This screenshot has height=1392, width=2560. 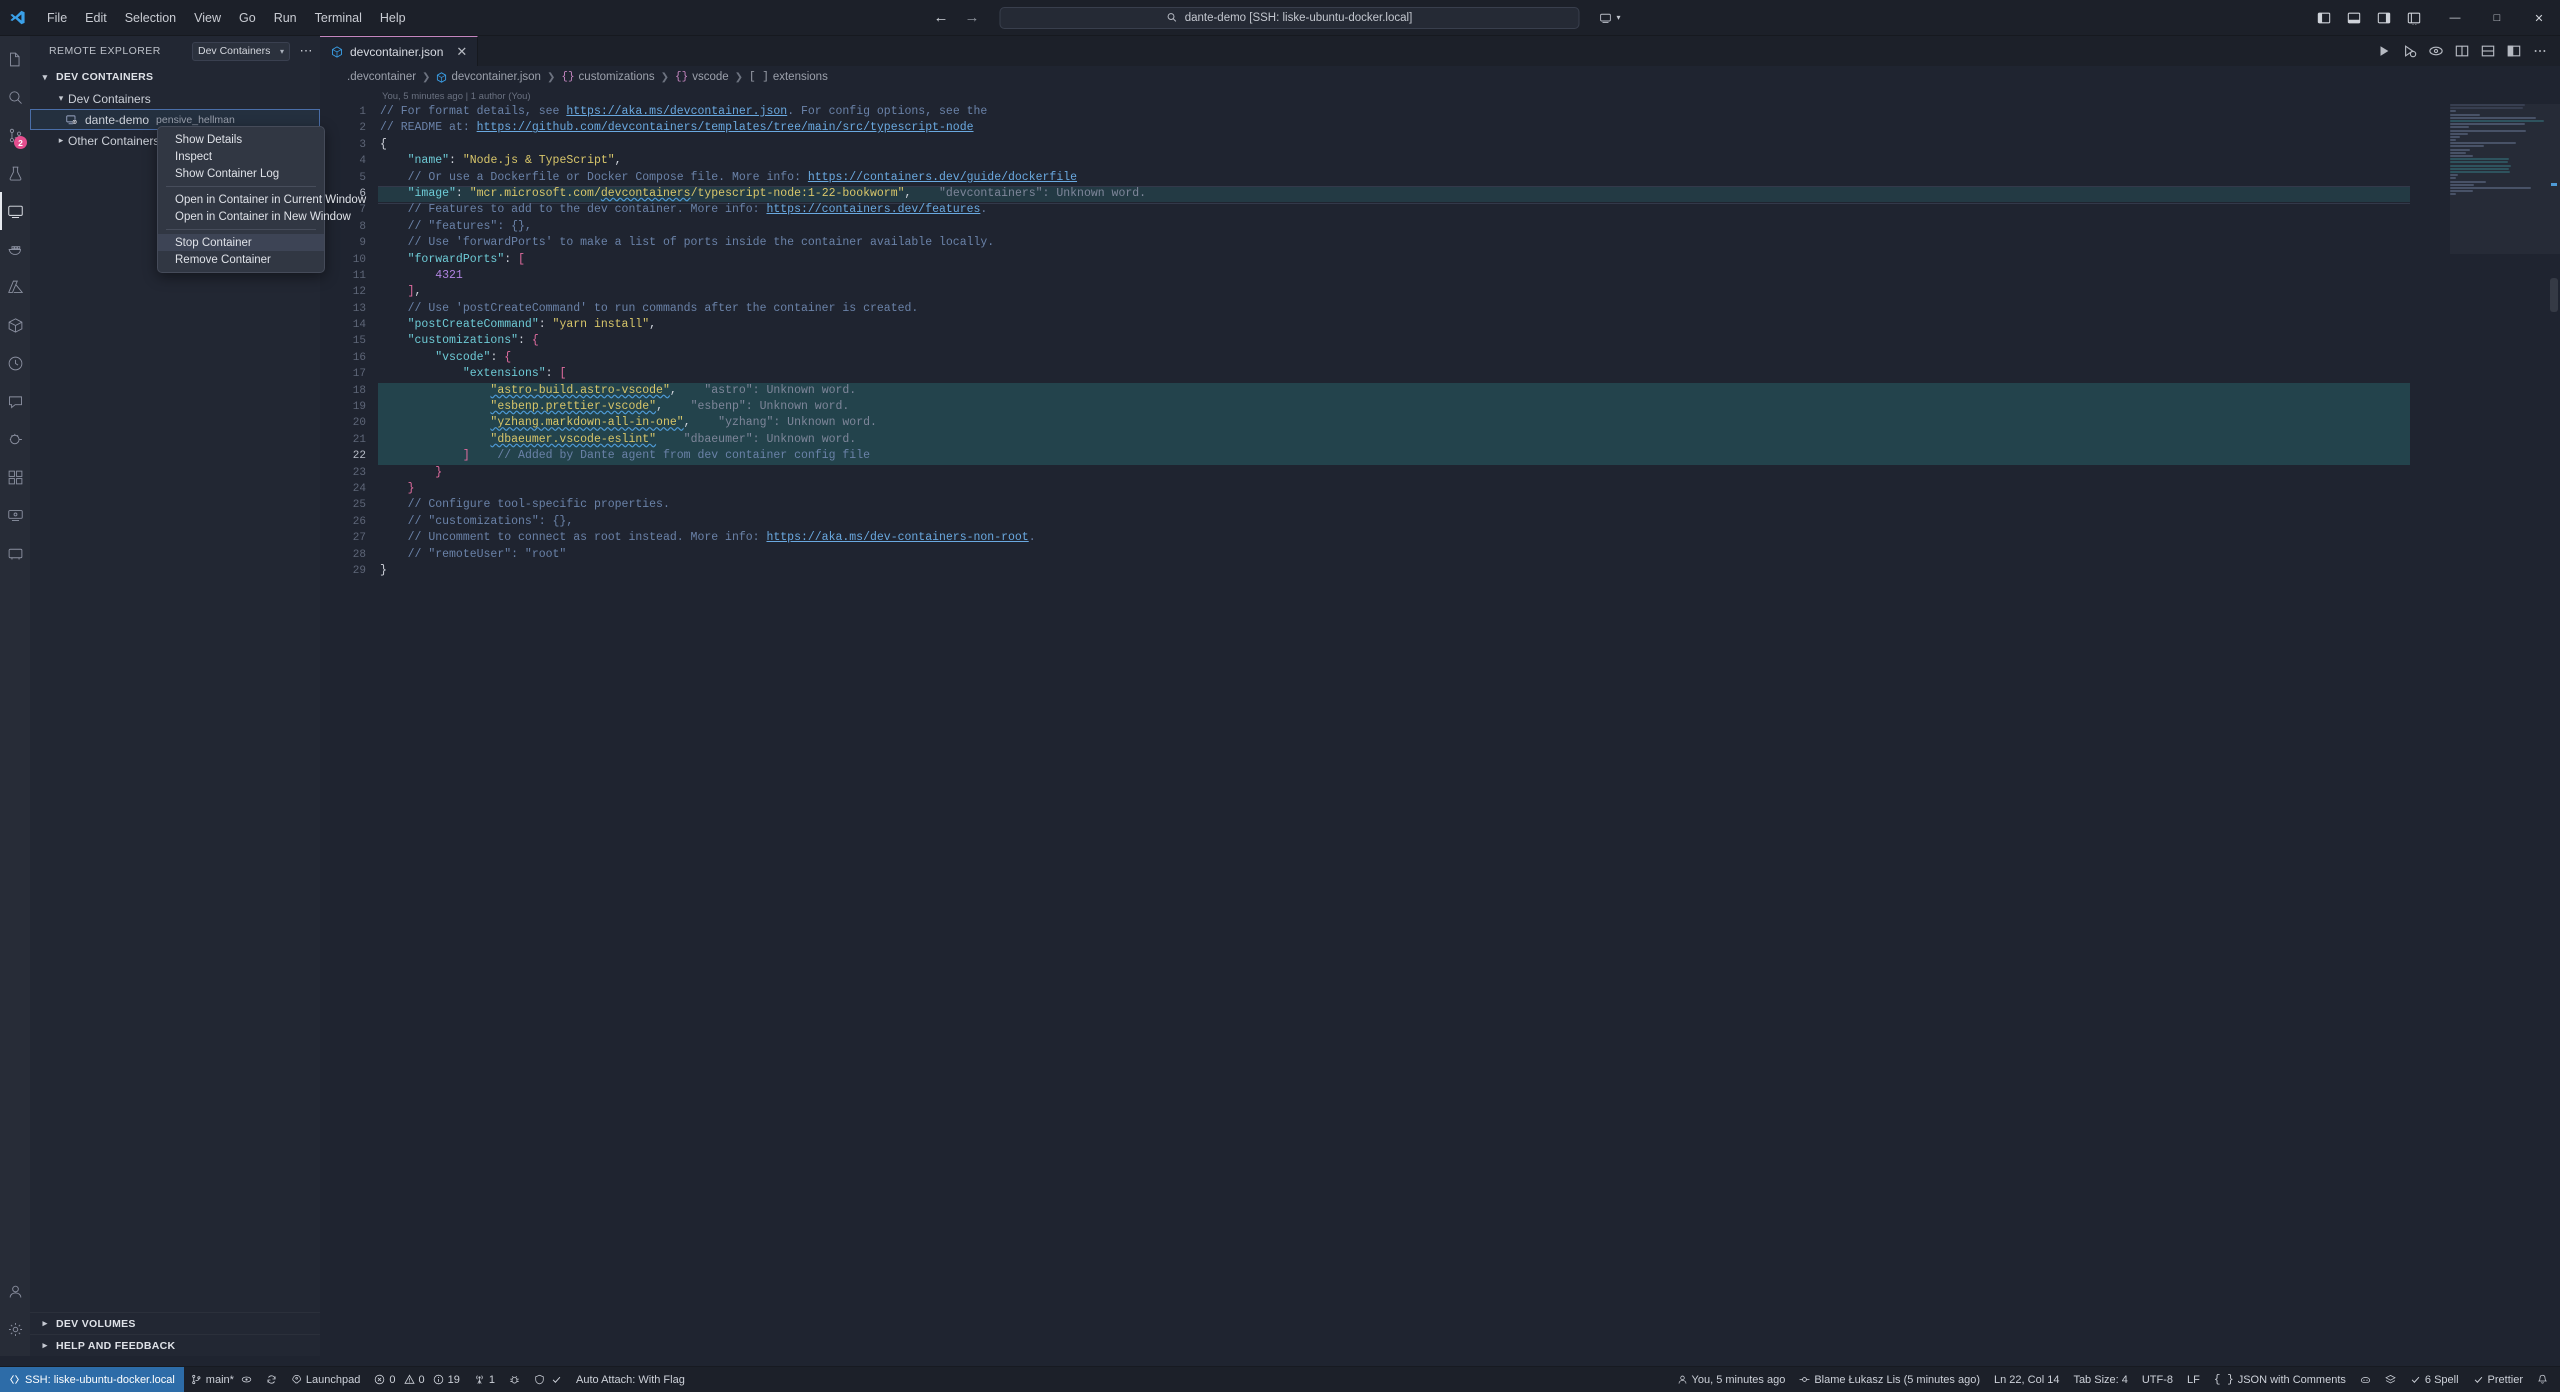 What do you see at coordinates (247, 18) in the screenshot?
I see `menu-go: Go` at bounding box center [247, 18].